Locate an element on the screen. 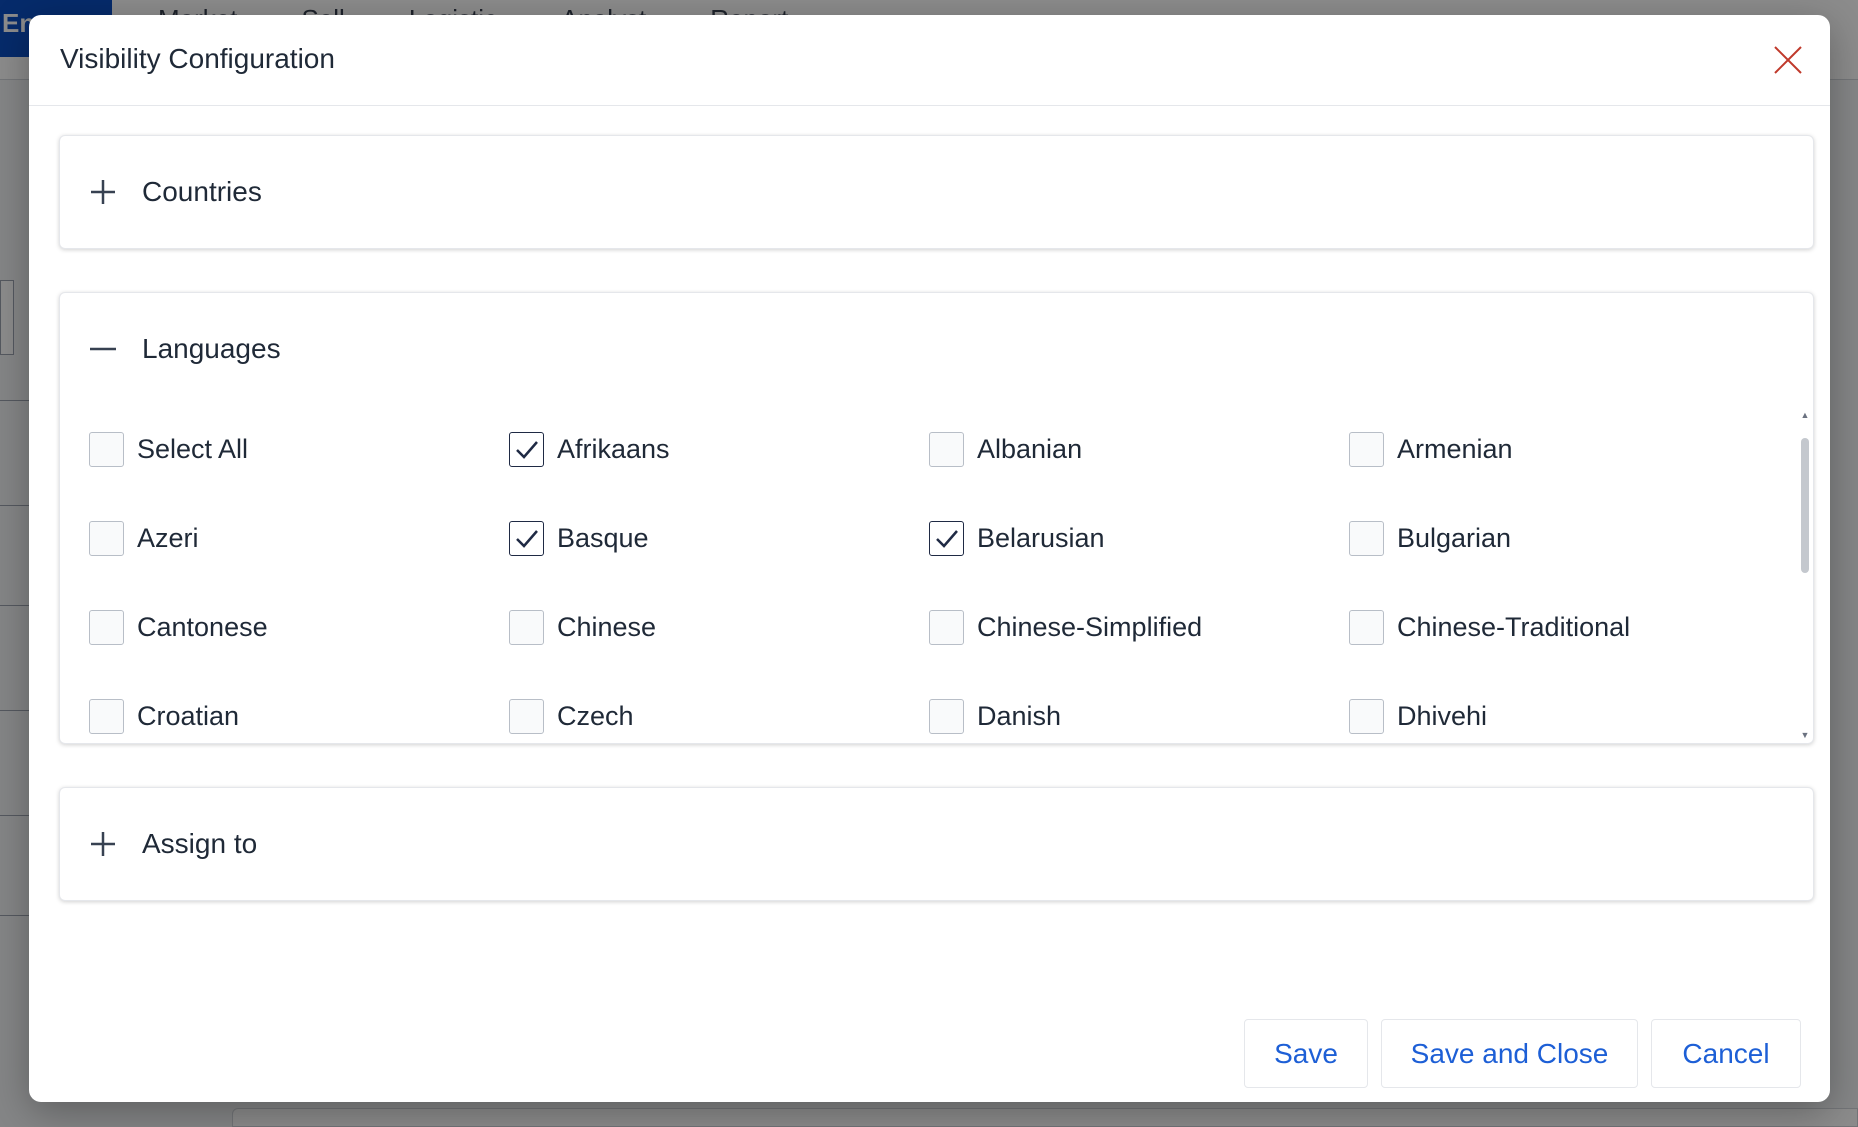 The width and height of the screenshot is (1858, 1127). language-label: Chinese is located at coordinates (607, 627).